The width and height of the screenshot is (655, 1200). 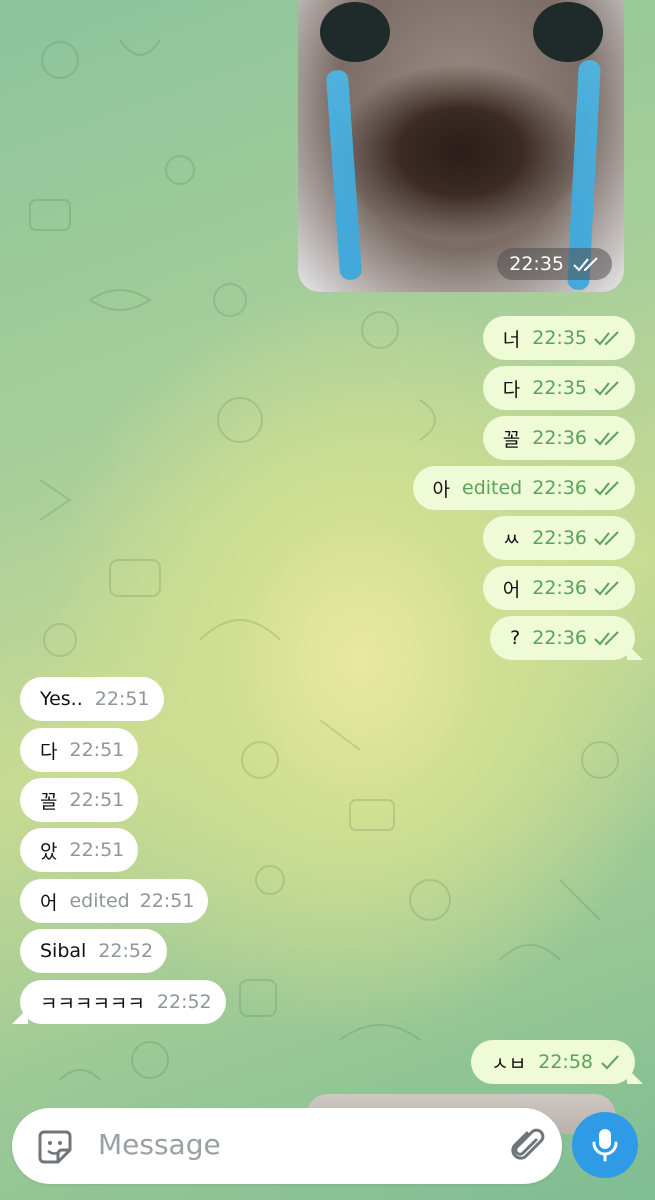 I want to click on outgoing-message: 아 edited 22:36, so click(x=523, y=488).